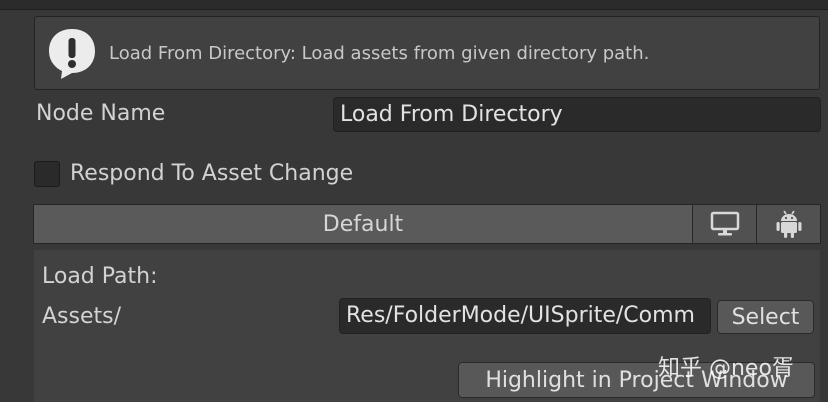 The height and width of the screenshot is (402, 828). What do you see at coordinates (212, 173) in the screenshot?
I see `respond-to-asset-change-label: Respond To Asset Change` at bounding box center [212, 173].